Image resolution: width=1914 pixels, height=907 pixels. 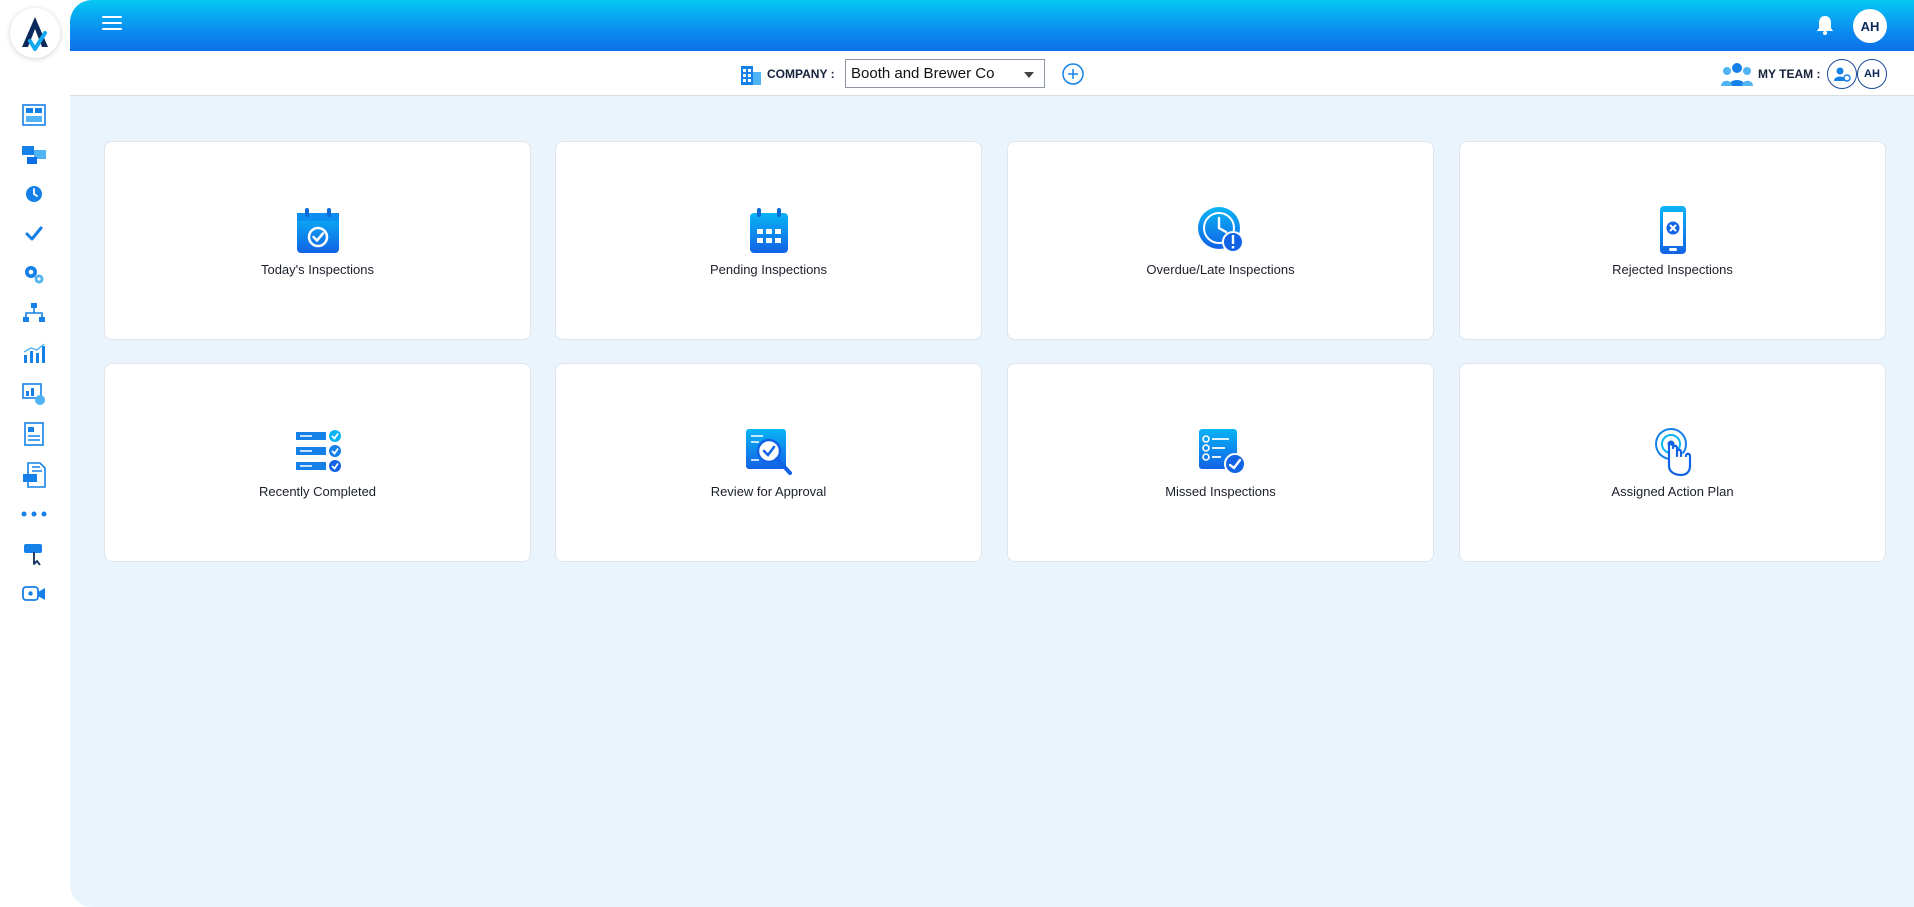 What do you see at coordinates (751, 75) in the screenshot?
I see `building-icon` at bounding box center [751, 75].